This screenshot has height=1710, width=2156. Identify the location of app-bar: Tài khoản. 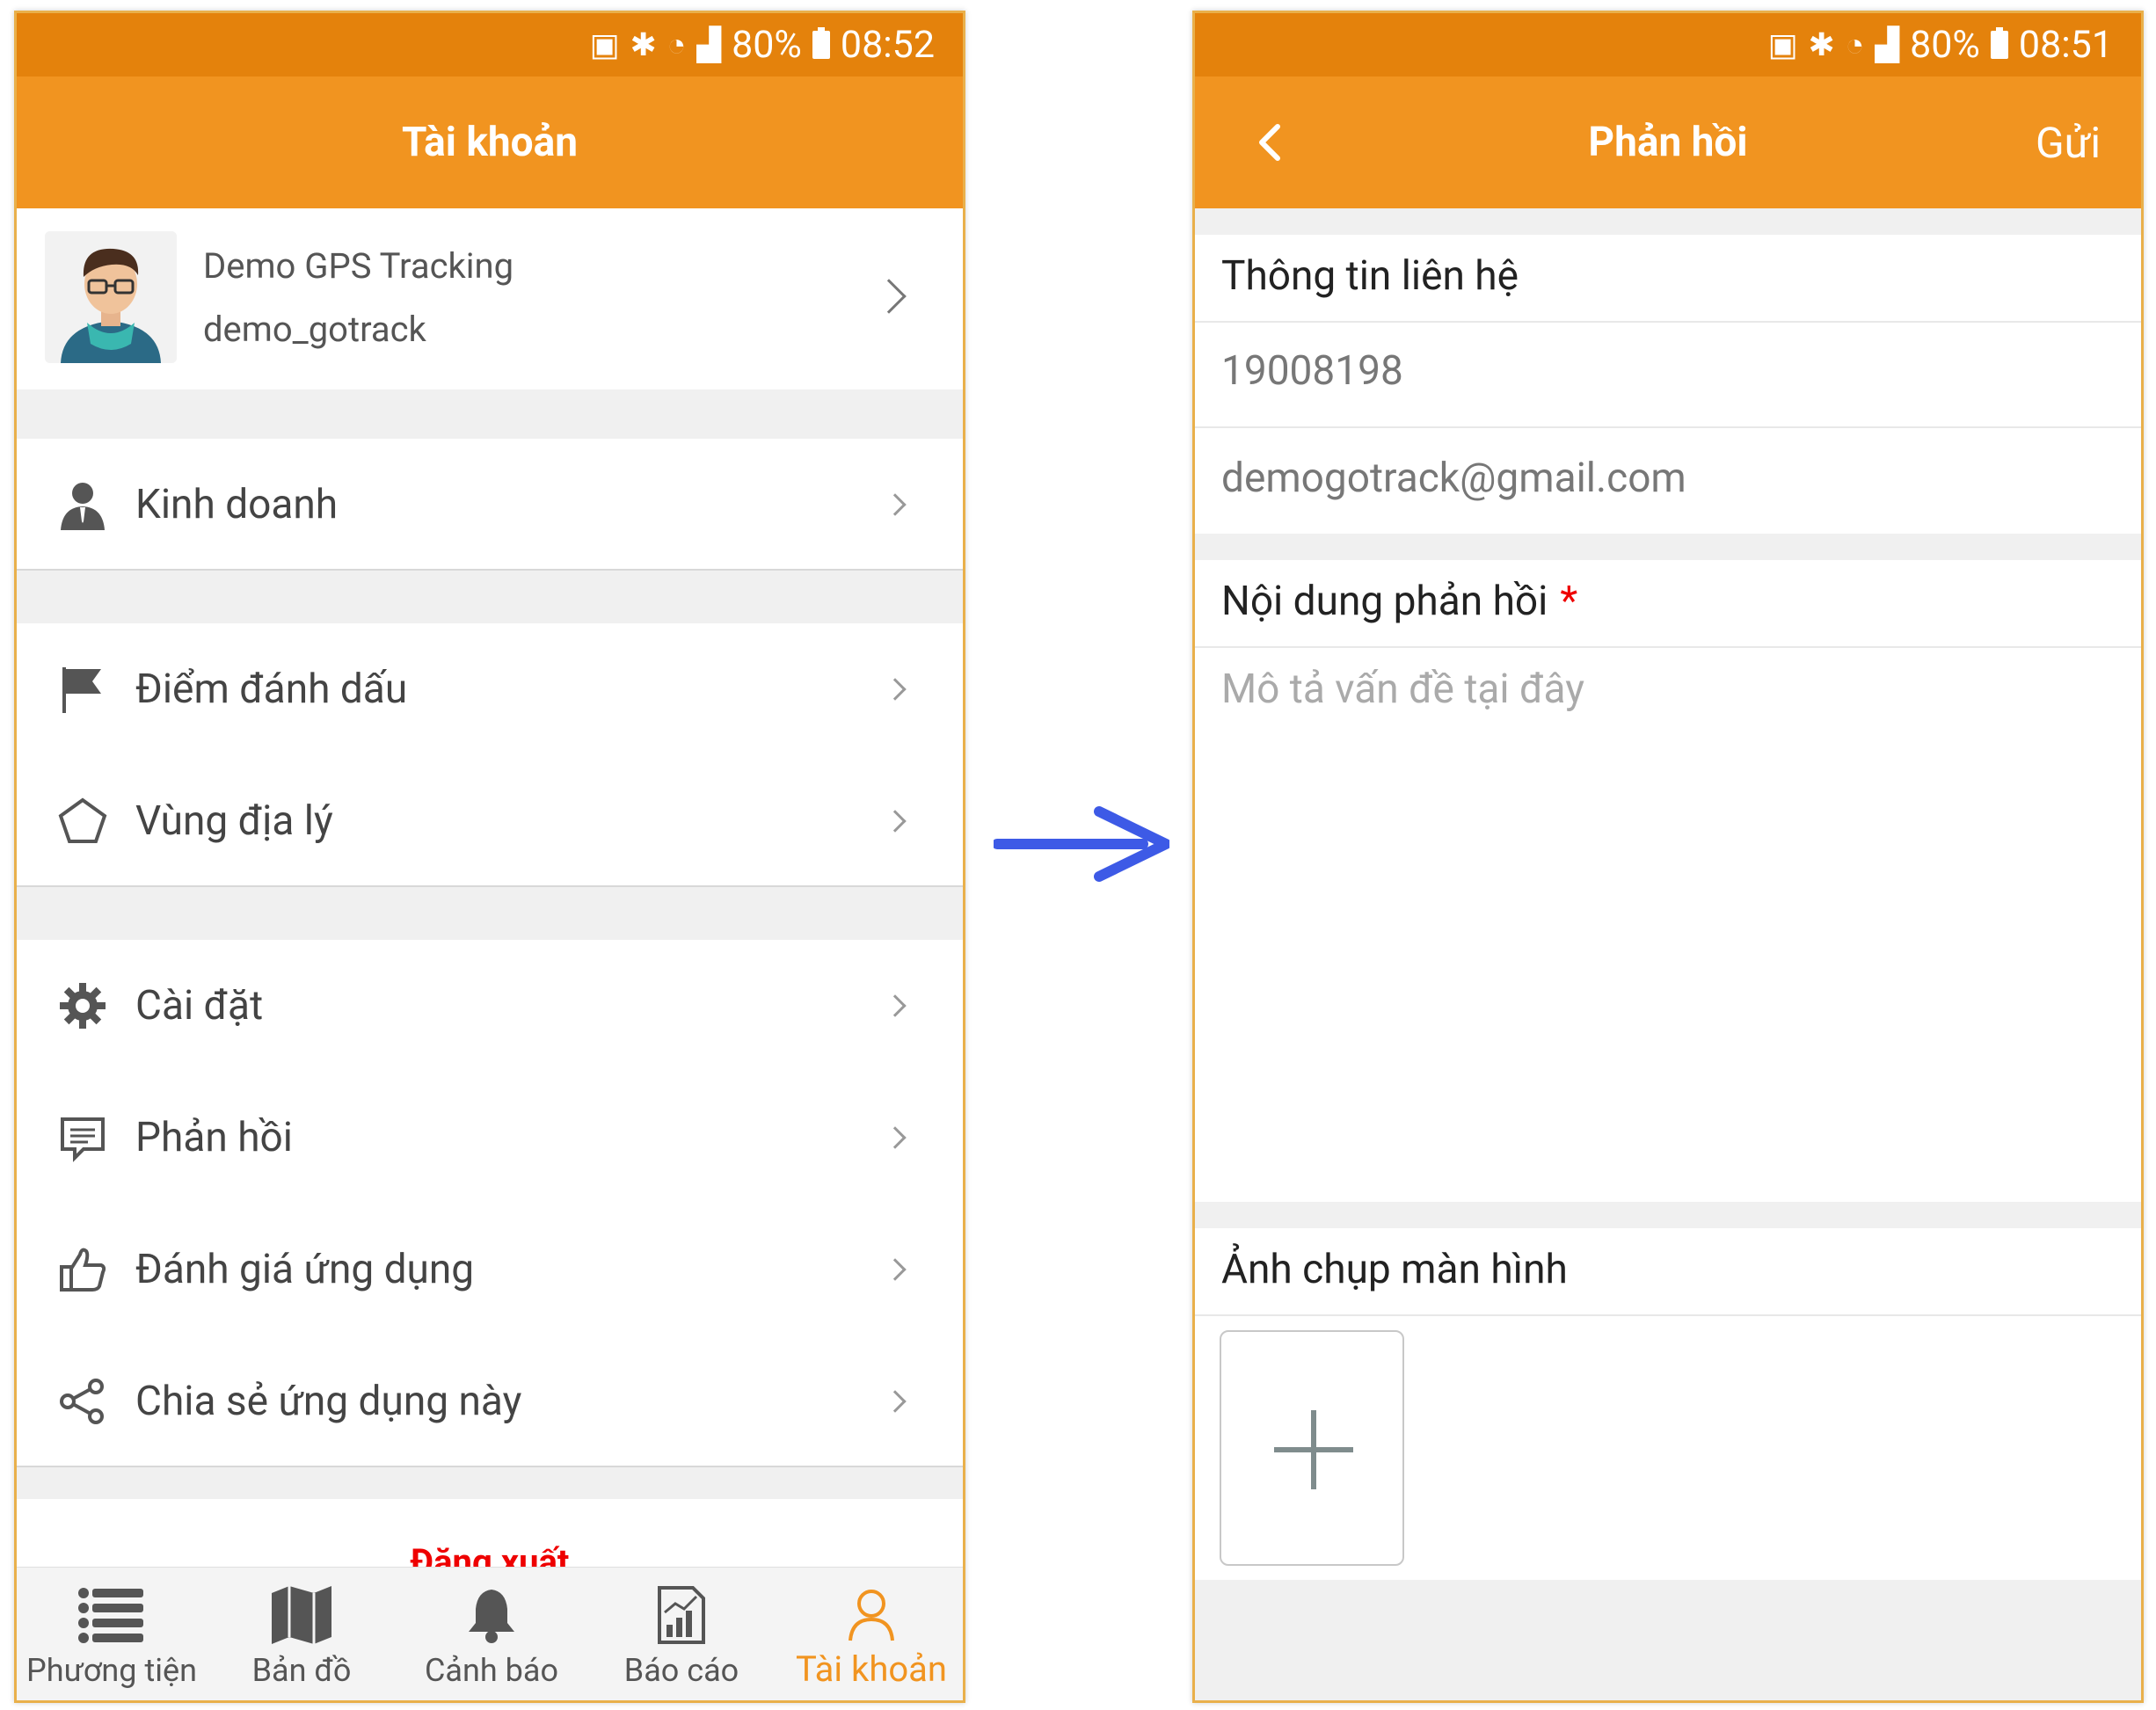
(490, 142).